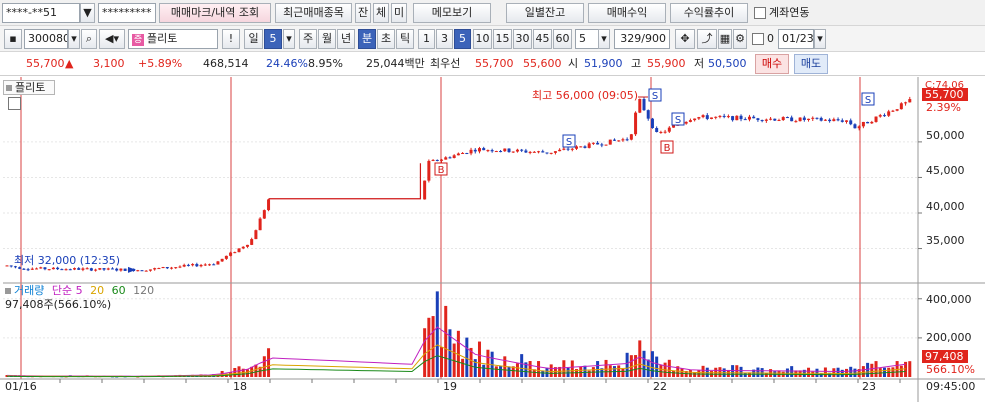  I want to click on draw-tool-icon: ⤴, so click(707, 39).